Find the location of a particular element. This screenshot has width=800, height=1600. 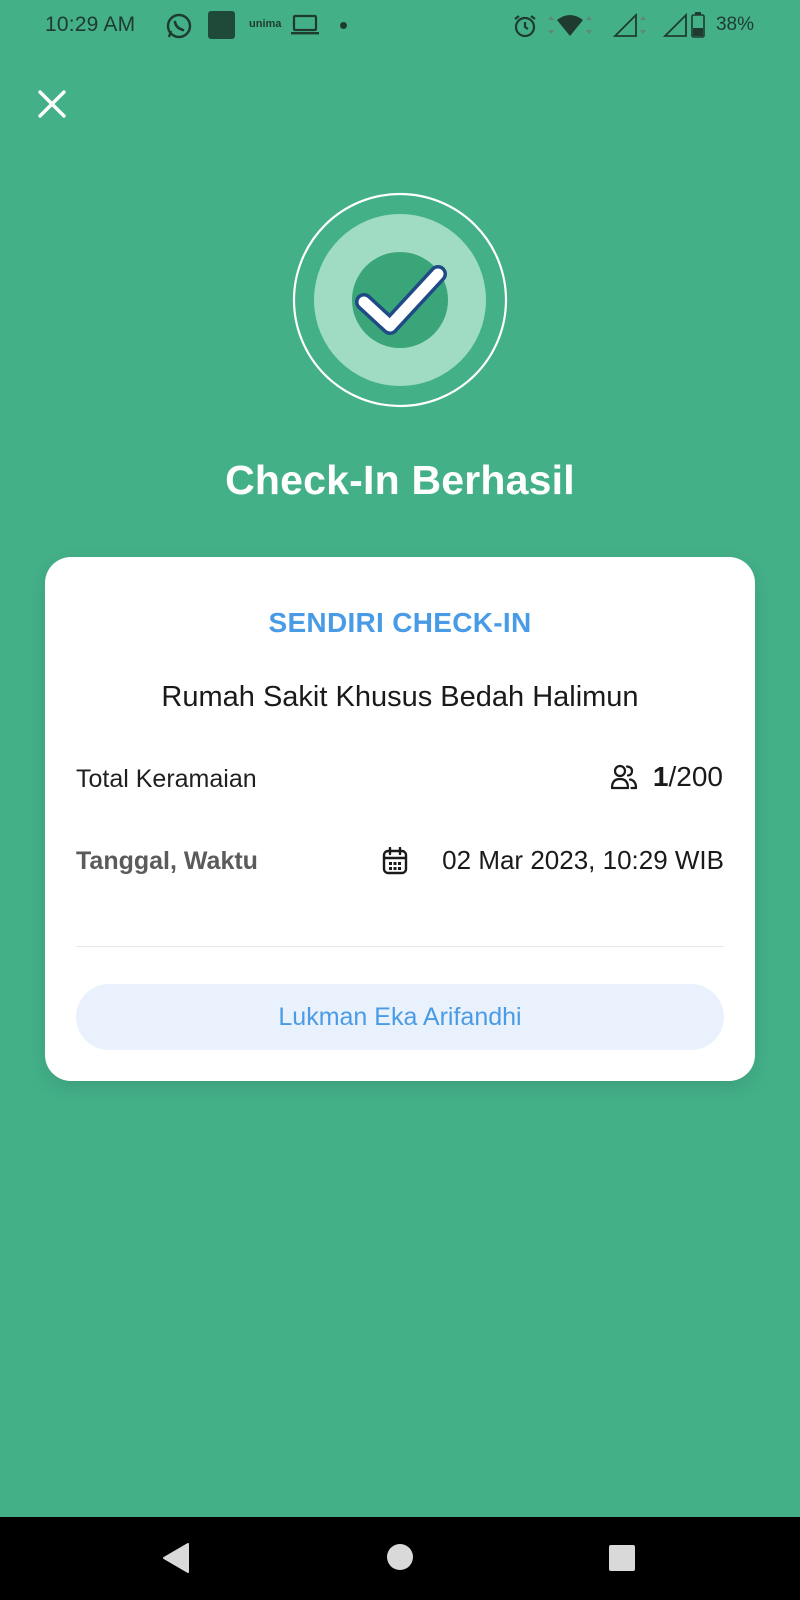

check-circle-icon is located at coordinates (400, 300).